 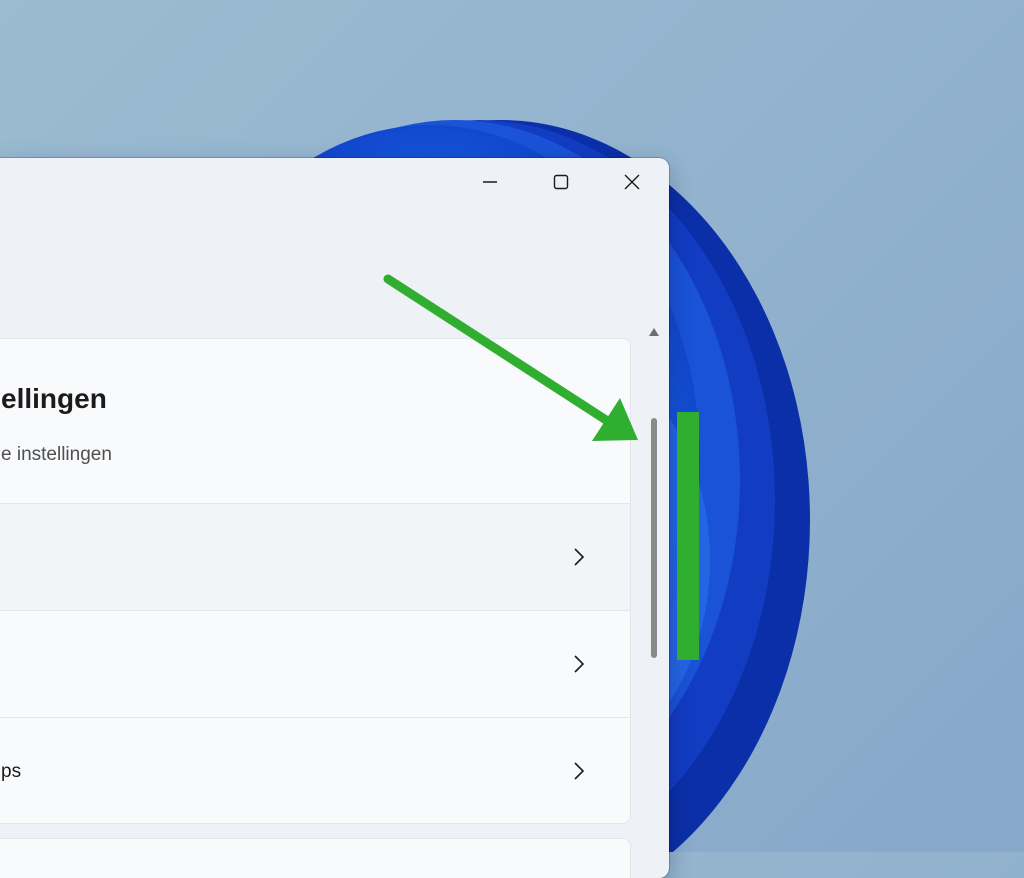 I want to click on vertical-scrollbar, so click(x=654, y=596).